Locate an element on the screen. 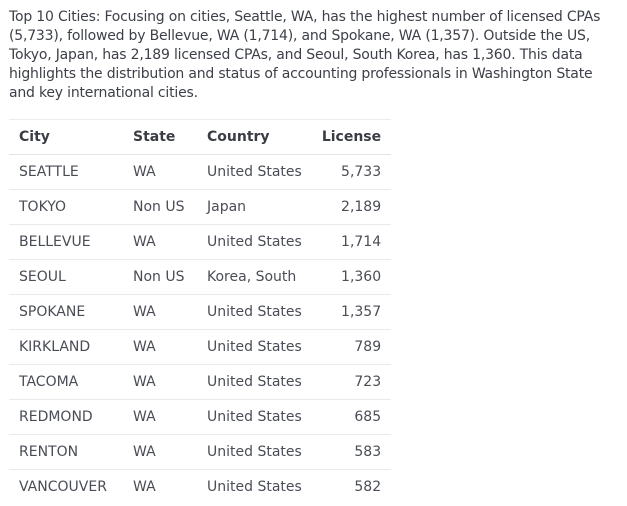 The width and height of the screenshot is (627, 506). cell-city: SEATTLE is located at coordinates (66, 172).